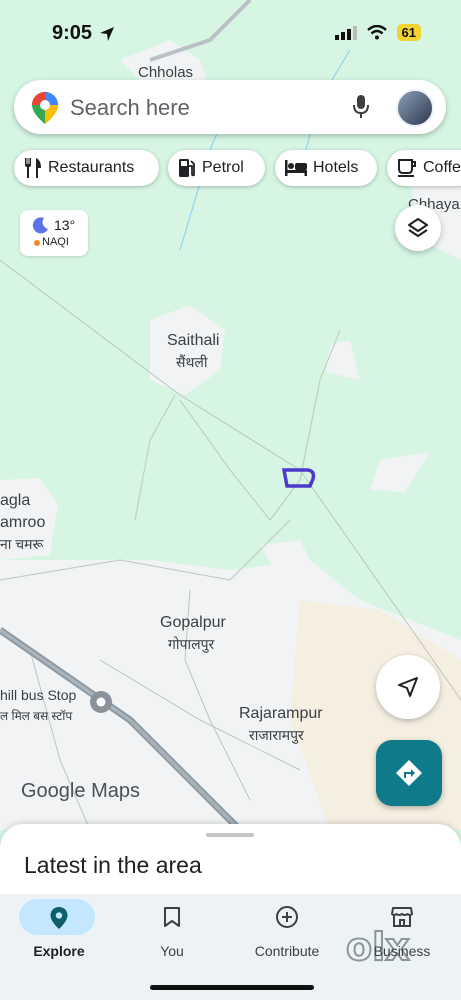 This screenshot has width=461, height=1000. What do you see at coordinates (38, 695) in the screenshot?
I see `place-label-bus-stop: hill bus Stop` at bounding box center [38, 695].